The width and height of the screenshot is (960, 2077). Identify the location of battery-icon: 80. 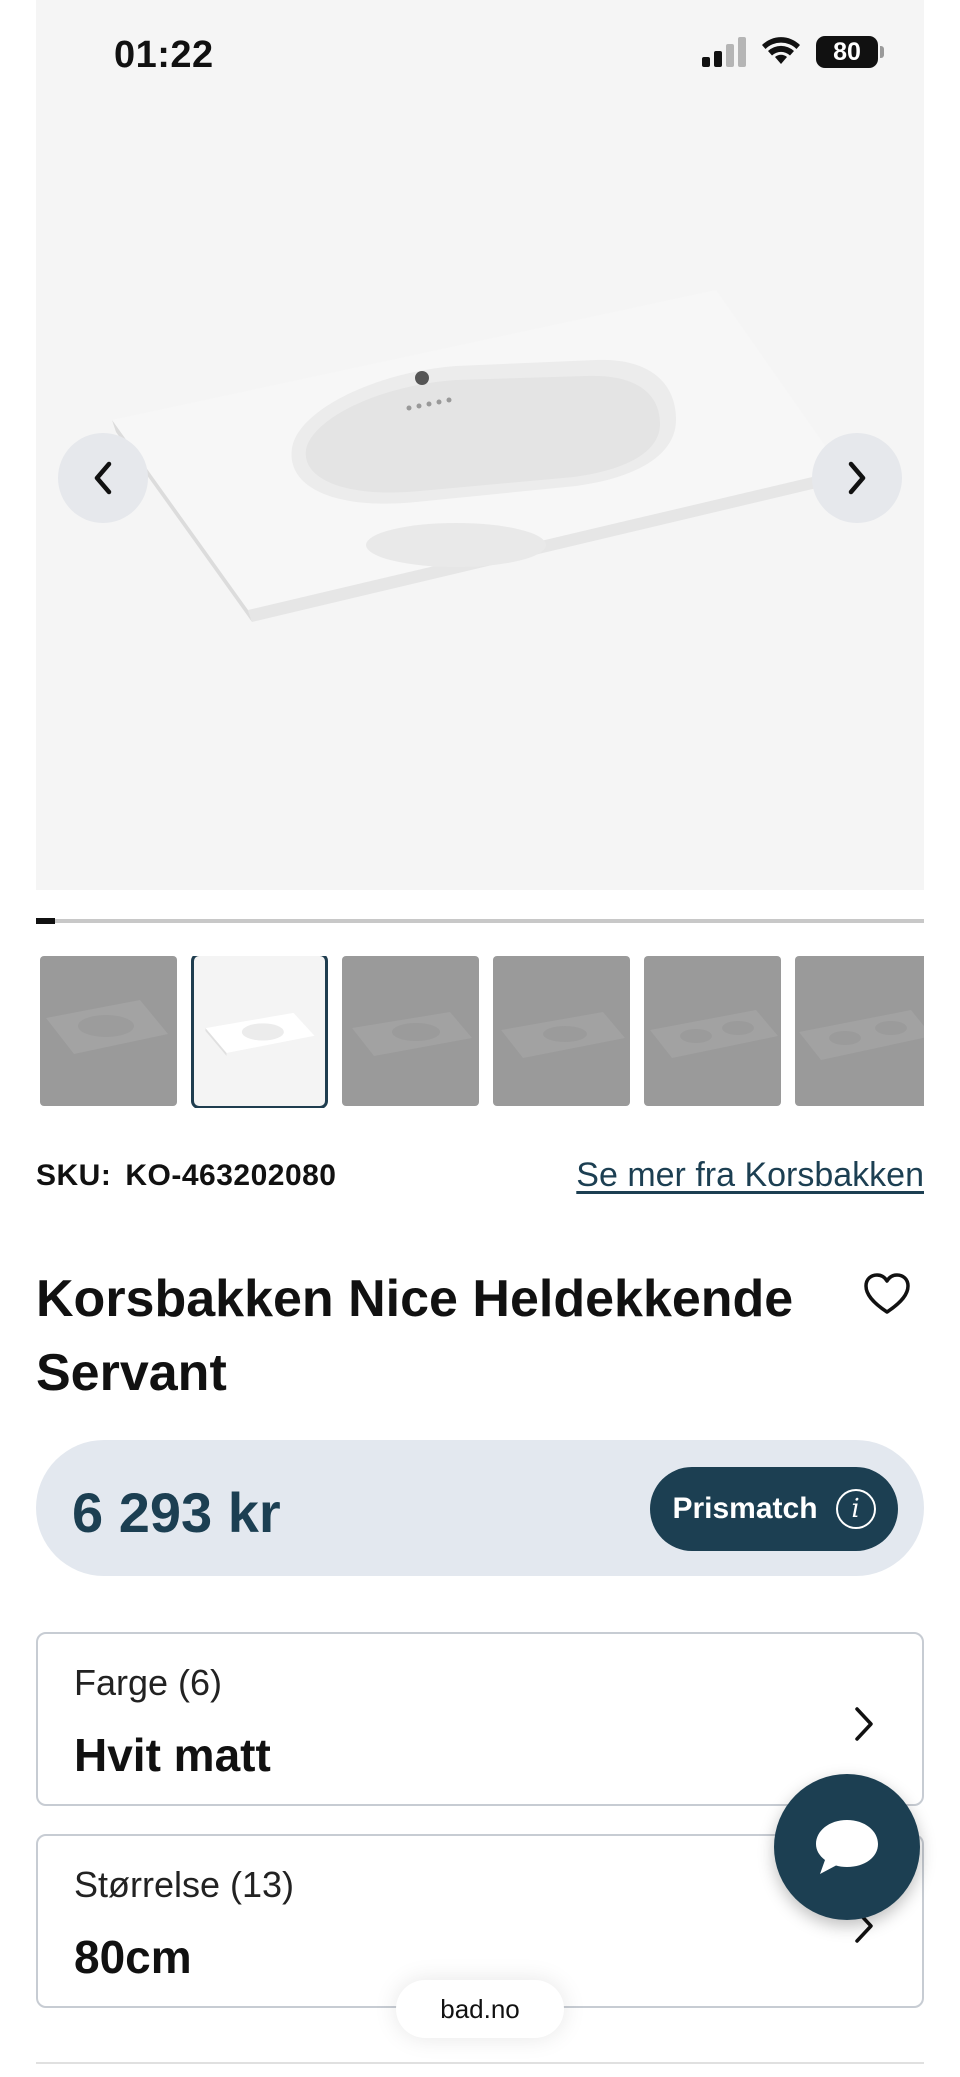
(850, 52).